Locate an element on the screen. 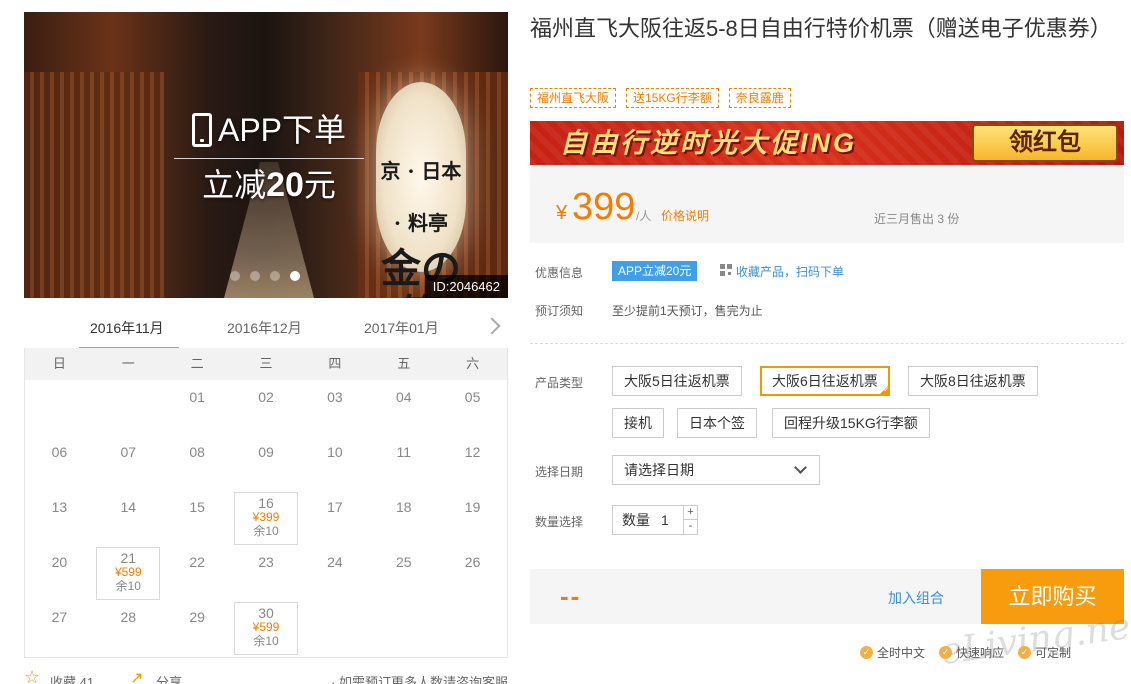 The width and height of the screenshot is (1131, 684). option-japan-visa: 日本个签 is located at coordinates (717, 423).